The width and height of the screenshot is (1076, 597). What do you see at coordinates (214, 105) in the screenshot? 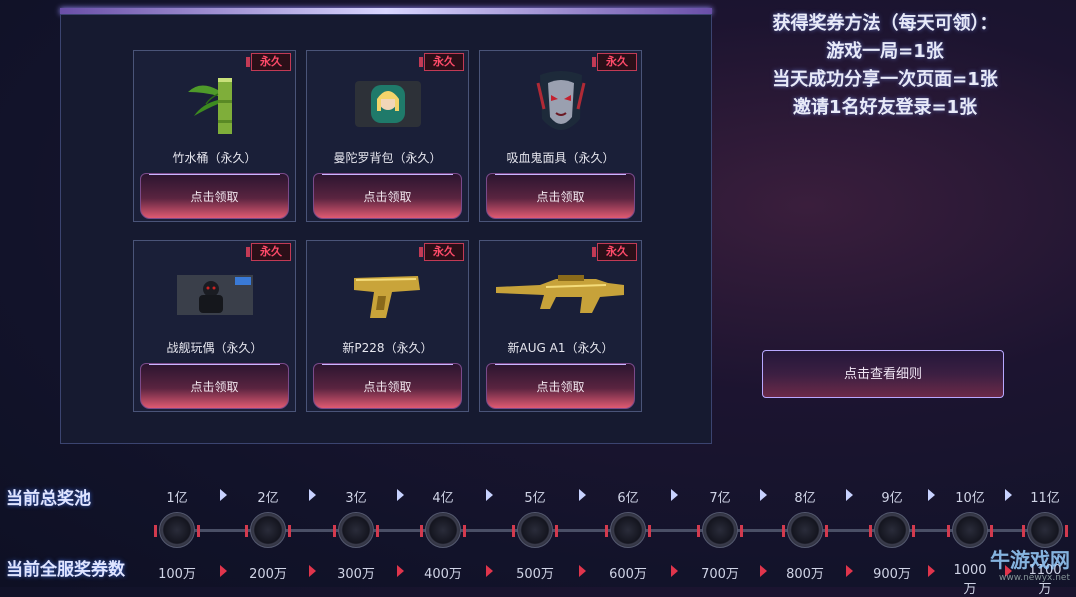
I see `bamboo-bucket-icon` at bounding box center [214, 105].